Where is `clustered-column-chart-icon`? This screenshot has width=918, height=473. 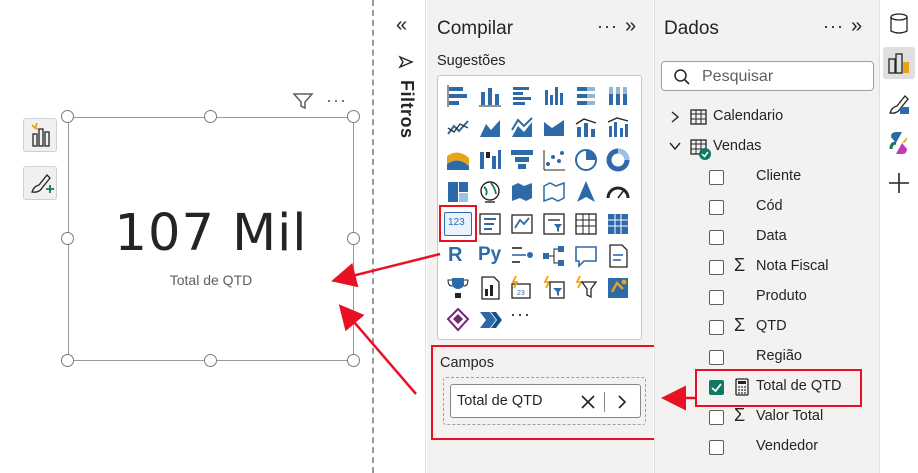
clustered-column-chart-icon is located at coordinates (554, 96).